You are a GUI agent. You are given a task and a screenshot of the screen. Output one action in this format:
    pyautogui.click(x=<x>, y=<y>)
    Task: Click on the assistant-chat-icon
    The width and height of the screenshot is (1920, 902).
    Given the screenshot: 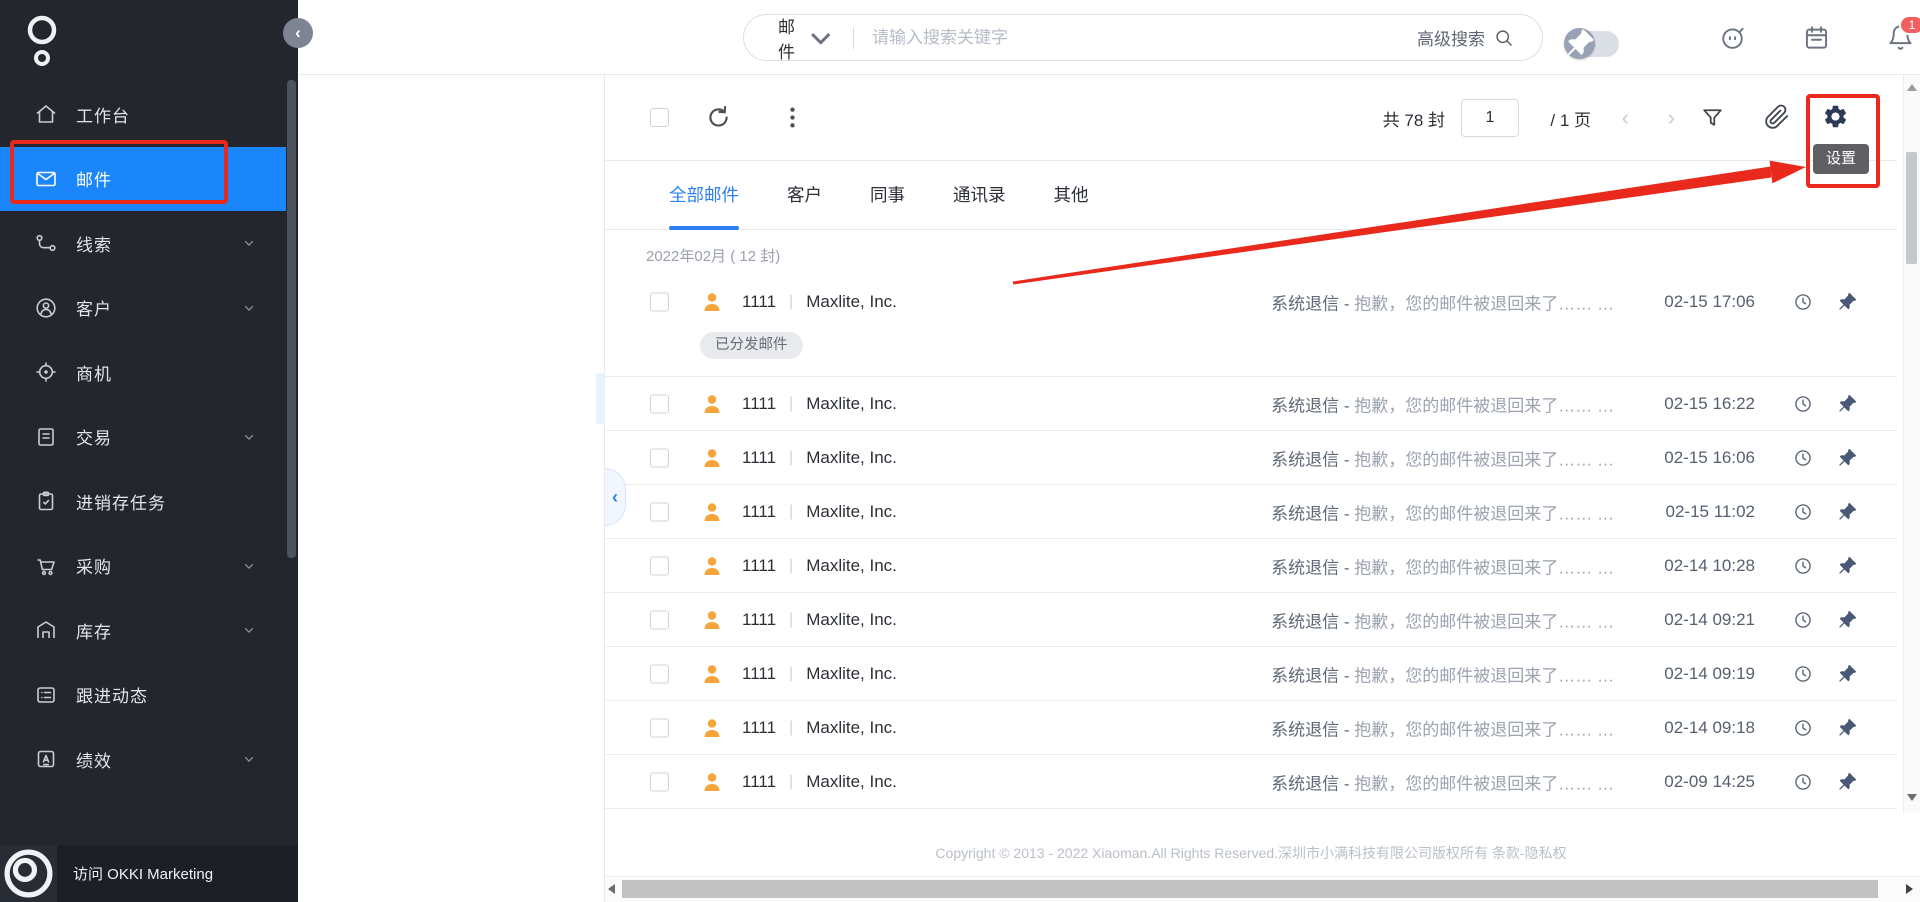 What is the action you would take?
    pyautogui.click(x=1732, y=37)
    